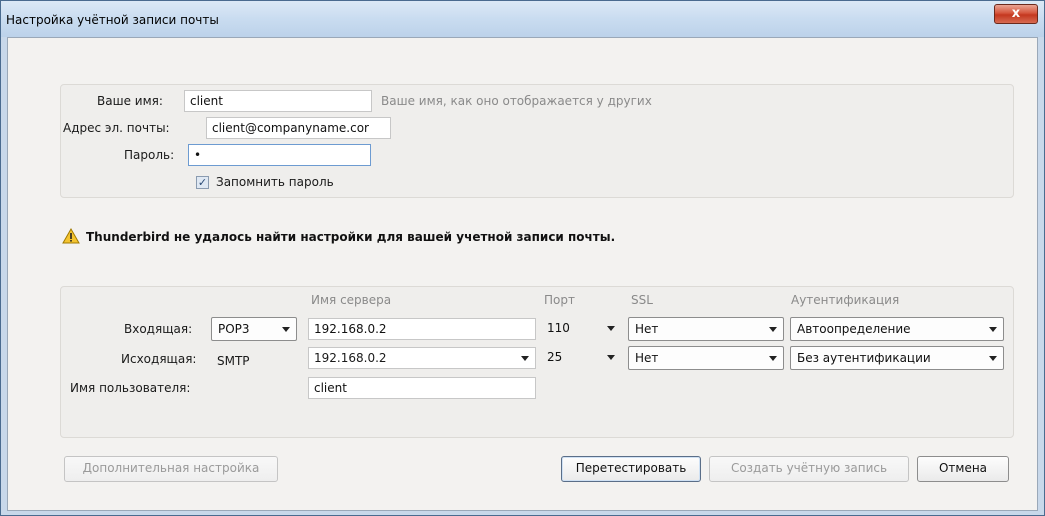 Image resolution: width=1045 pixels, height=516 pixels. Describe the element at coordinates (279, 155) in the screenshot. I see `password-input: •` at that location.